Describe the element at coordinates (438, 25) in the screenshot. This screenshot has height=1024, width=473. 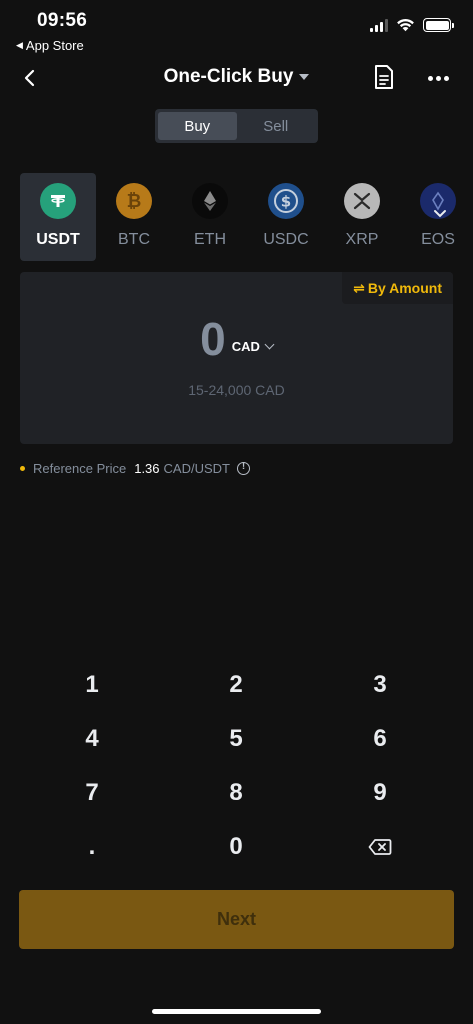
I see `battery-icon` at that location.